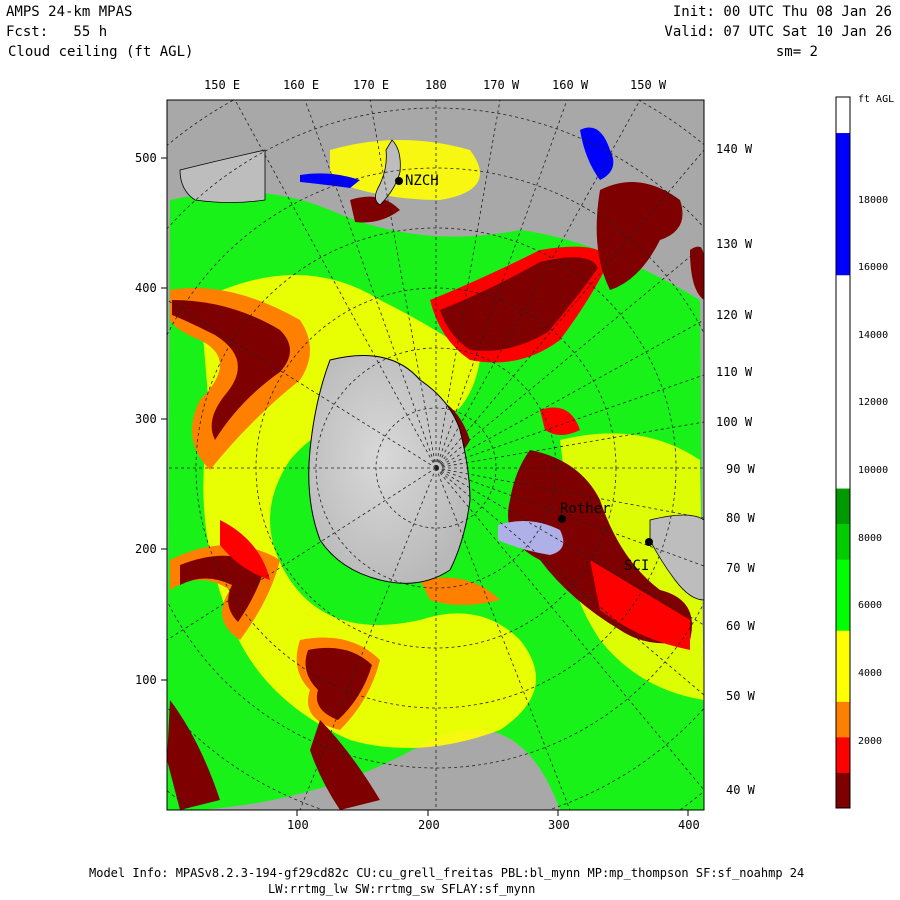 The width and height of the screenshot is (900, 900). I want to click on lon-label-top: 150 W, so click(648, 85).